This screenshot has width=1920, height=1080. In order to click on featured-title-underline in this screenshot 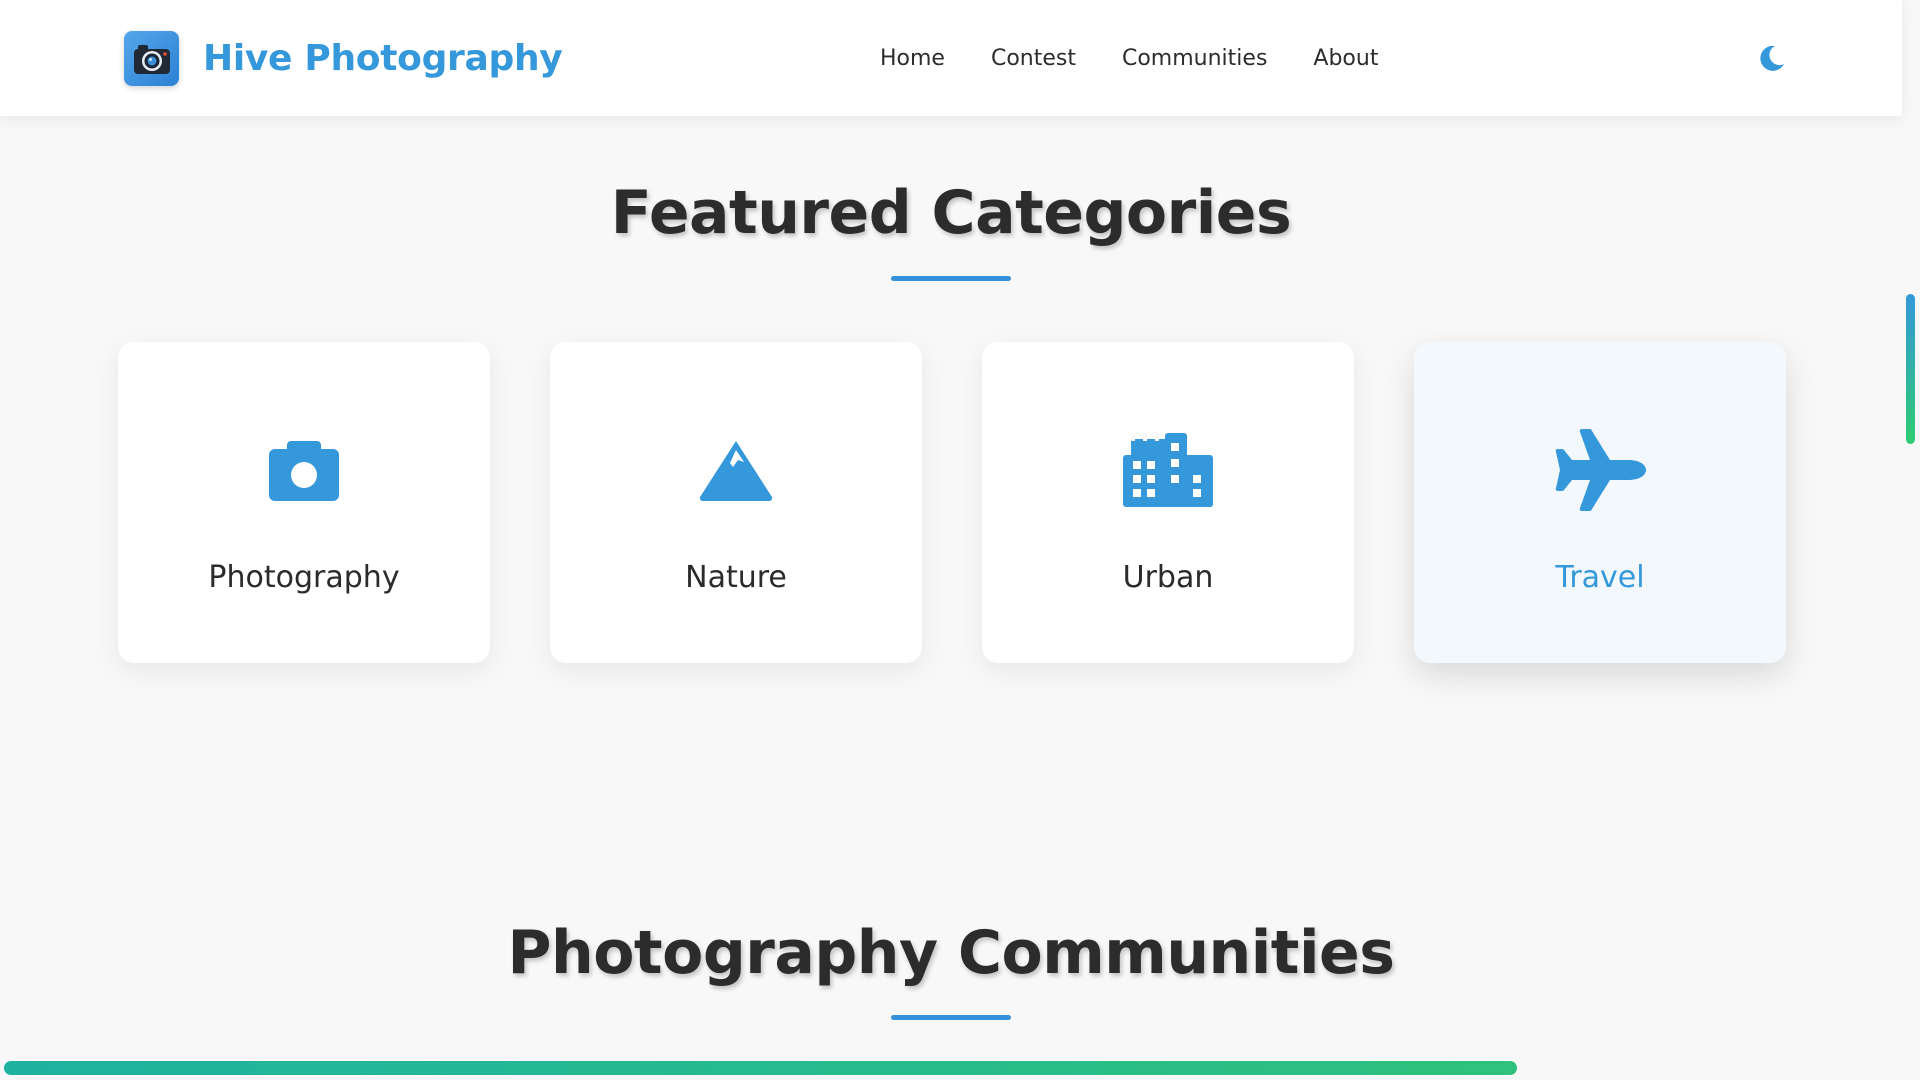, I will do `click(951, 278)`.